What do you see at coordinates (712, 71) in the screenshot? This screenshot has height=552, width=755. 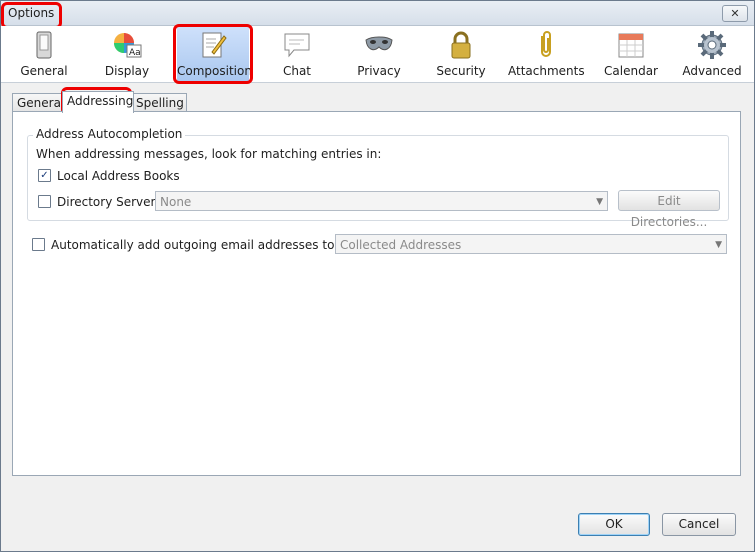 I see `toolbar-label: Advanced` at bounding box center [712, 71].